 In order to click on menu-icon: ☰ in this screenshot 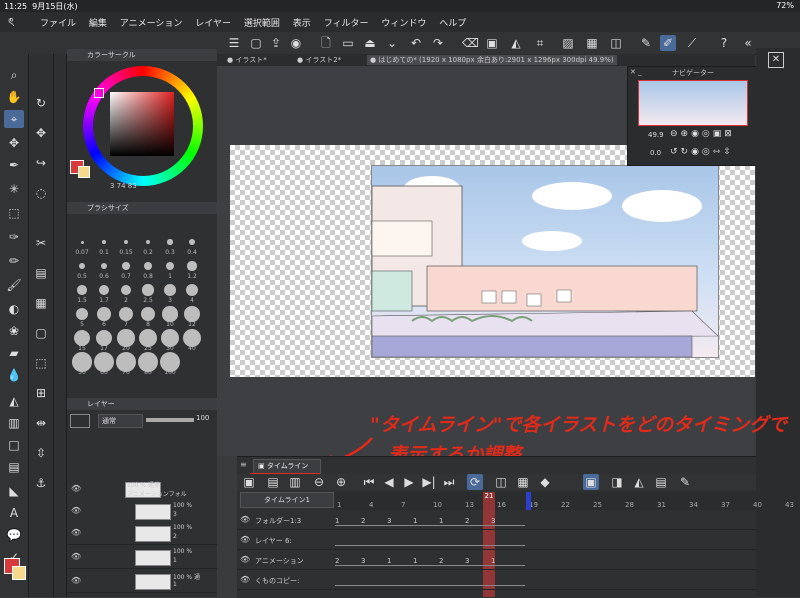, I will do `click(234, 43)`.